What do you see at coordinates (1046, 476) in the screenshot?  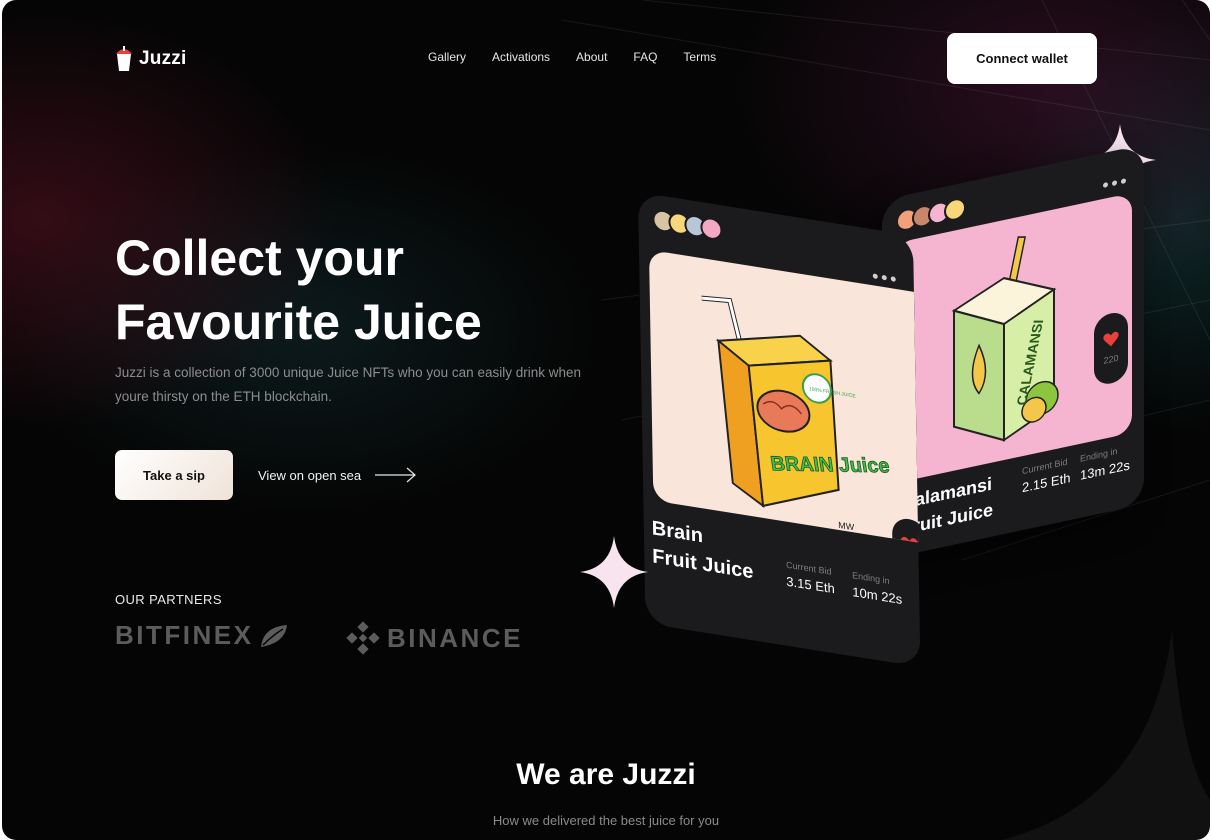 I see `current-bid: Current Bid 2.15 Eth` at bounding box center [1046, 476].